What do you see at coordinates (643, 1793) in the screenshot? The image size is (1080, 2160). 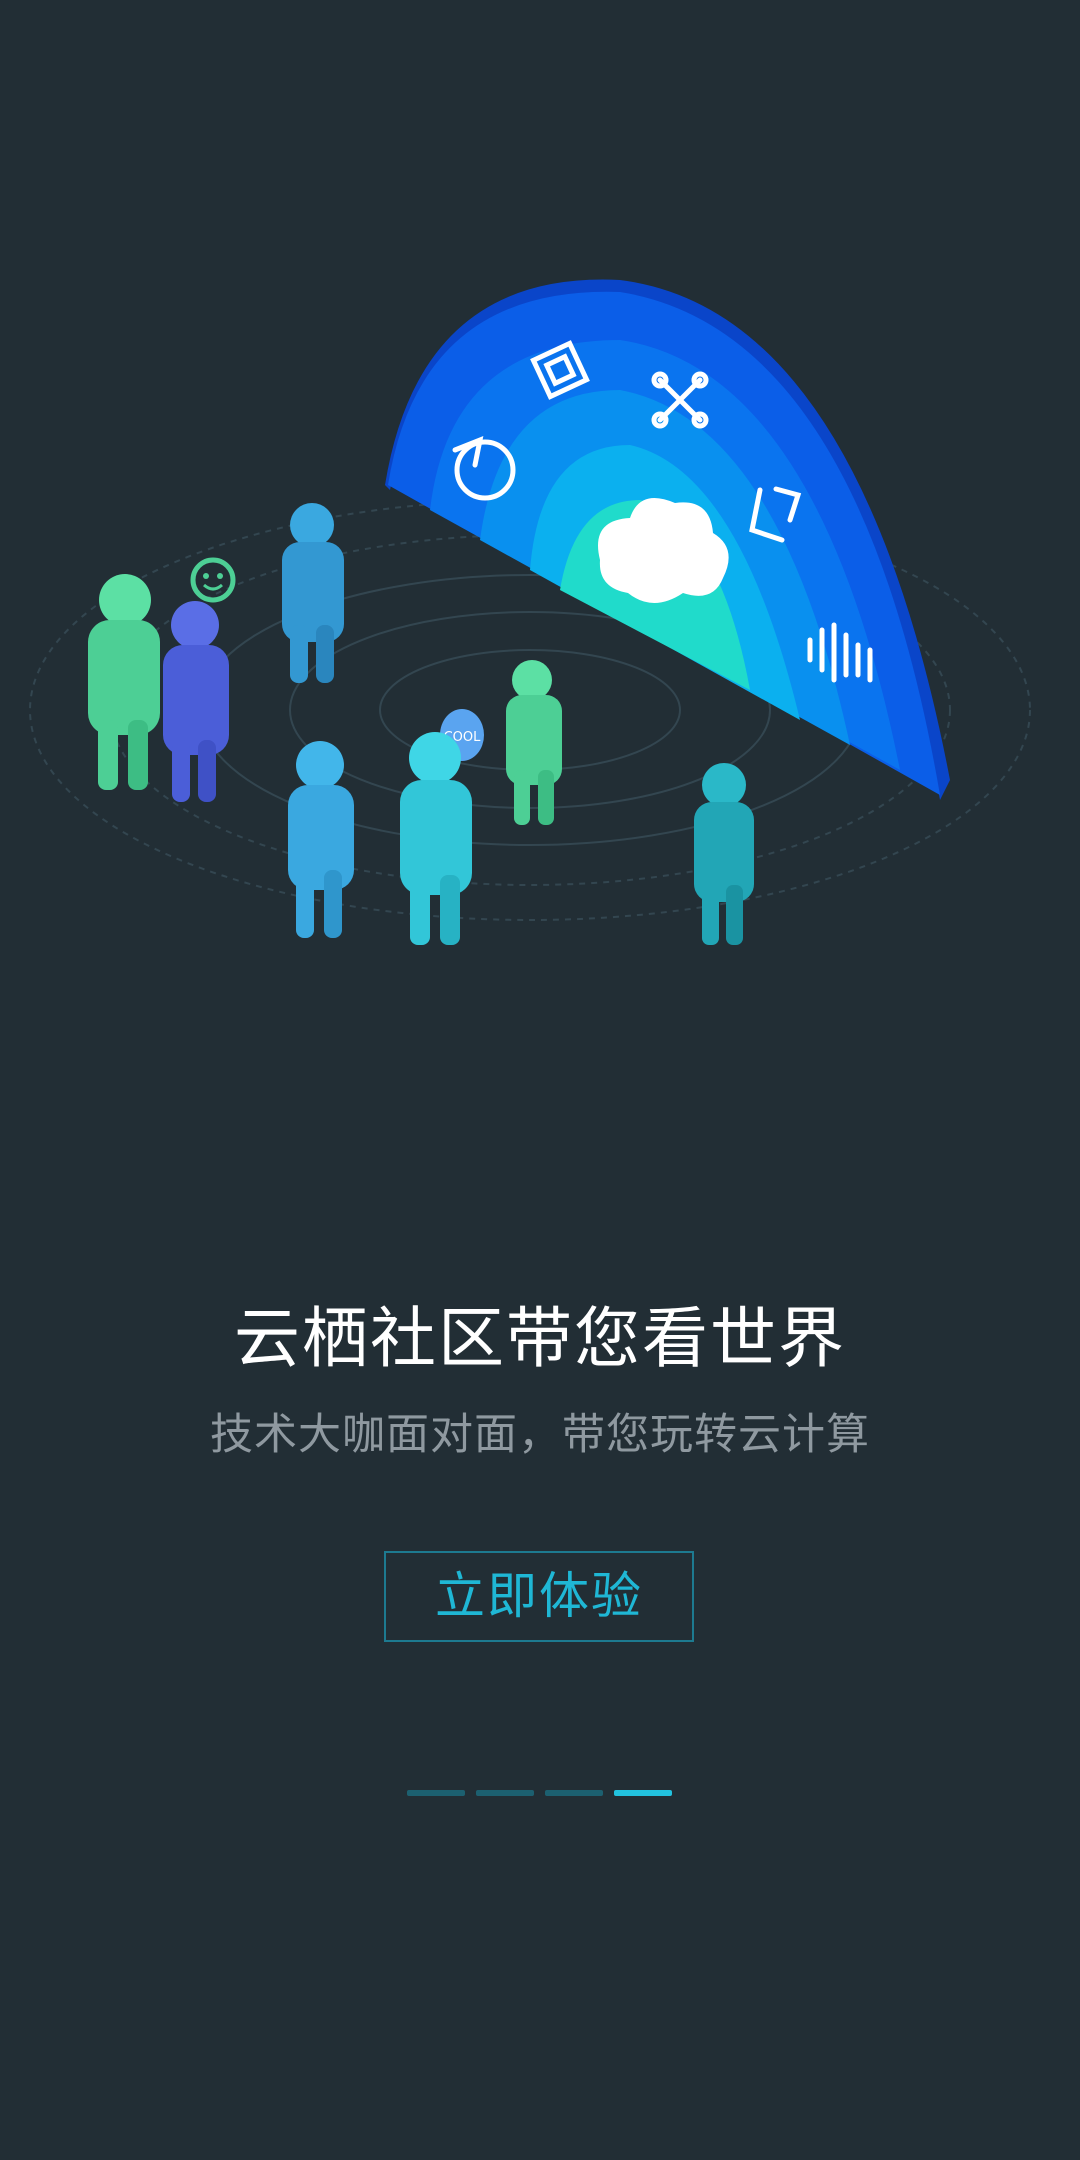 I see `page-indicator-dot-active` at bounding box center [643, 1793].